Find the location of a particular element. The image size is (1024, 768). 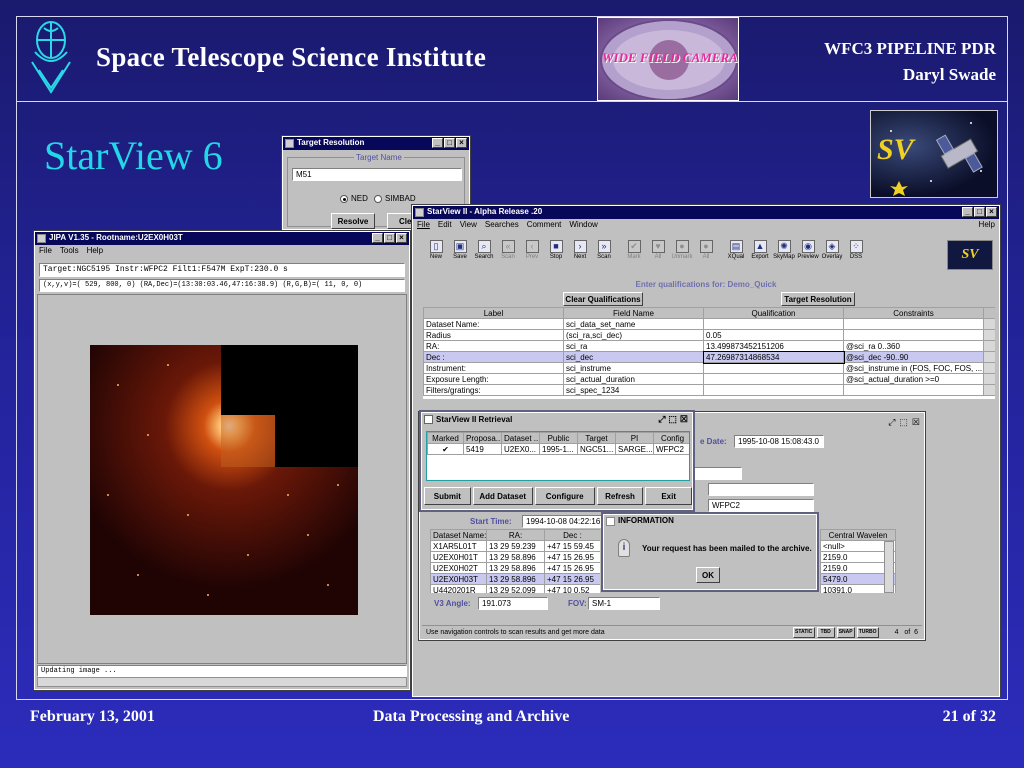

wavelength-scrollbar is located at coordinates (889, 567).